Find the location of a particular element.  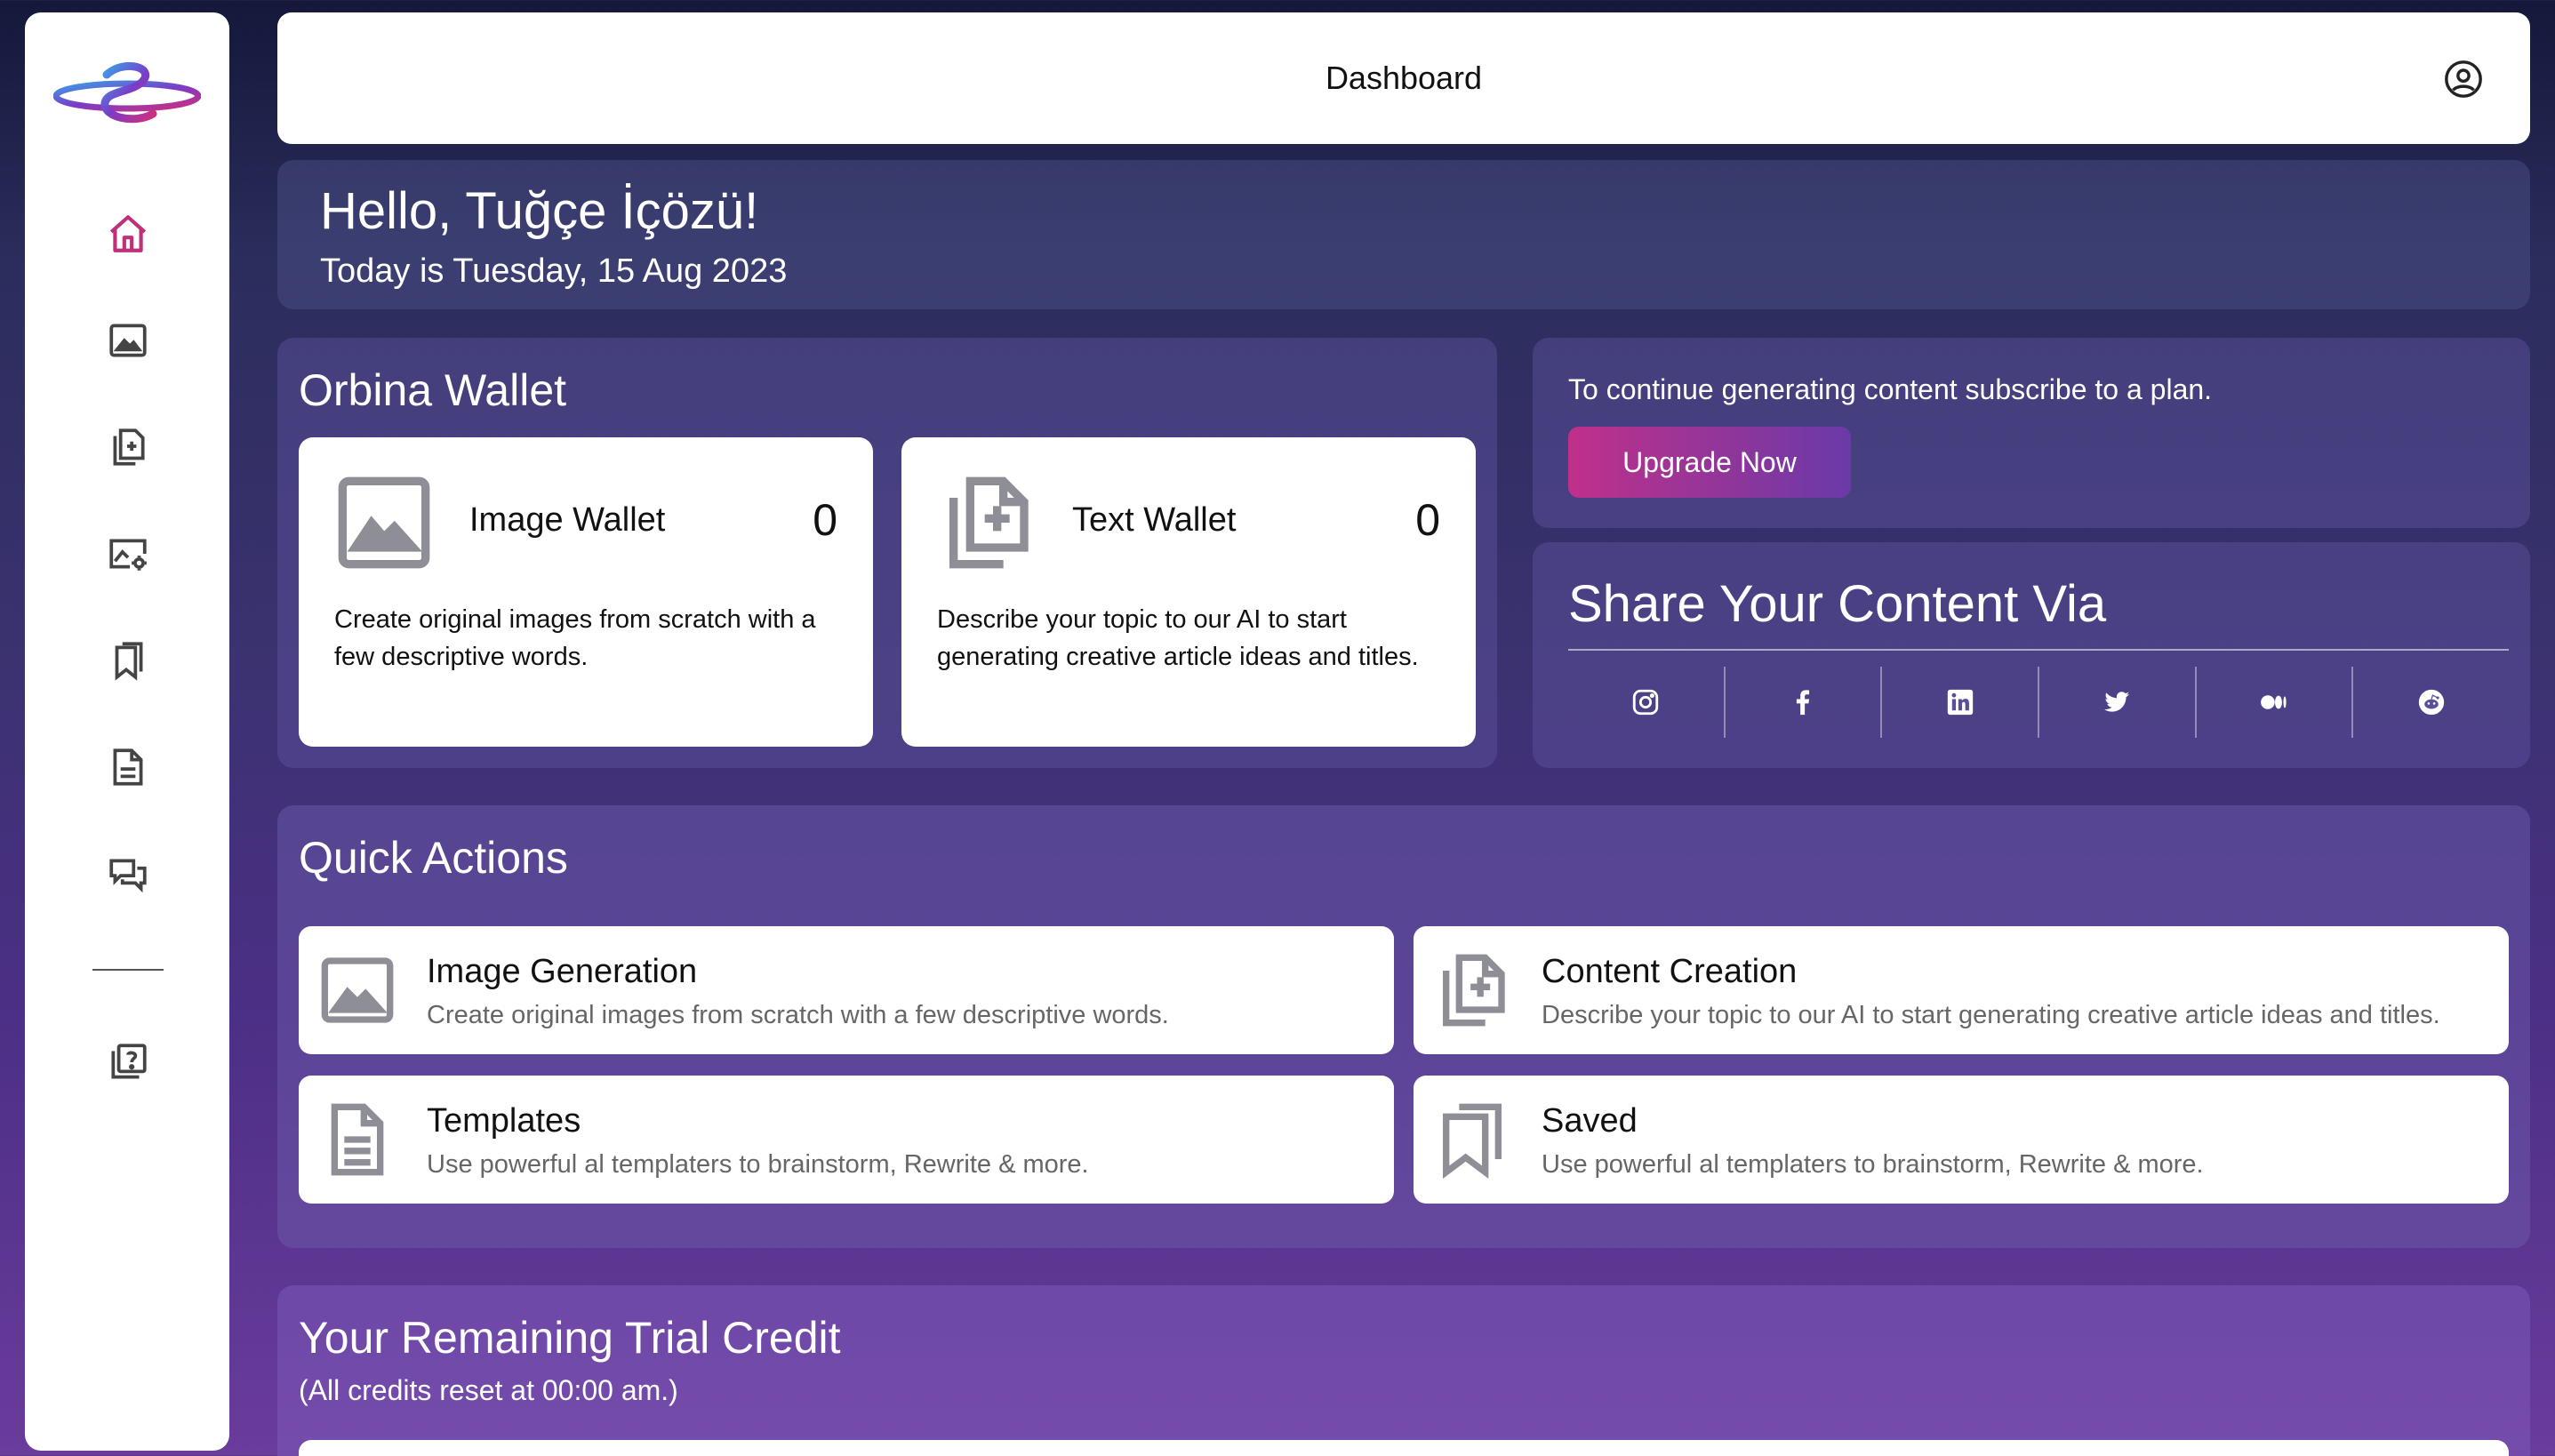

document-icon is located at coordinates (357, 1139).